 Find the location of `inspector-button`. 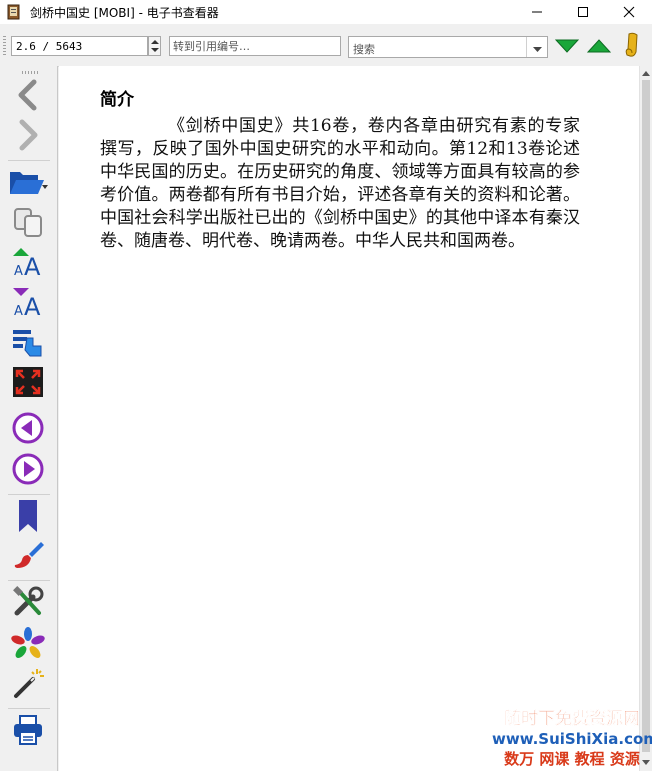

inspector-button is located at coordinates (28, 685).